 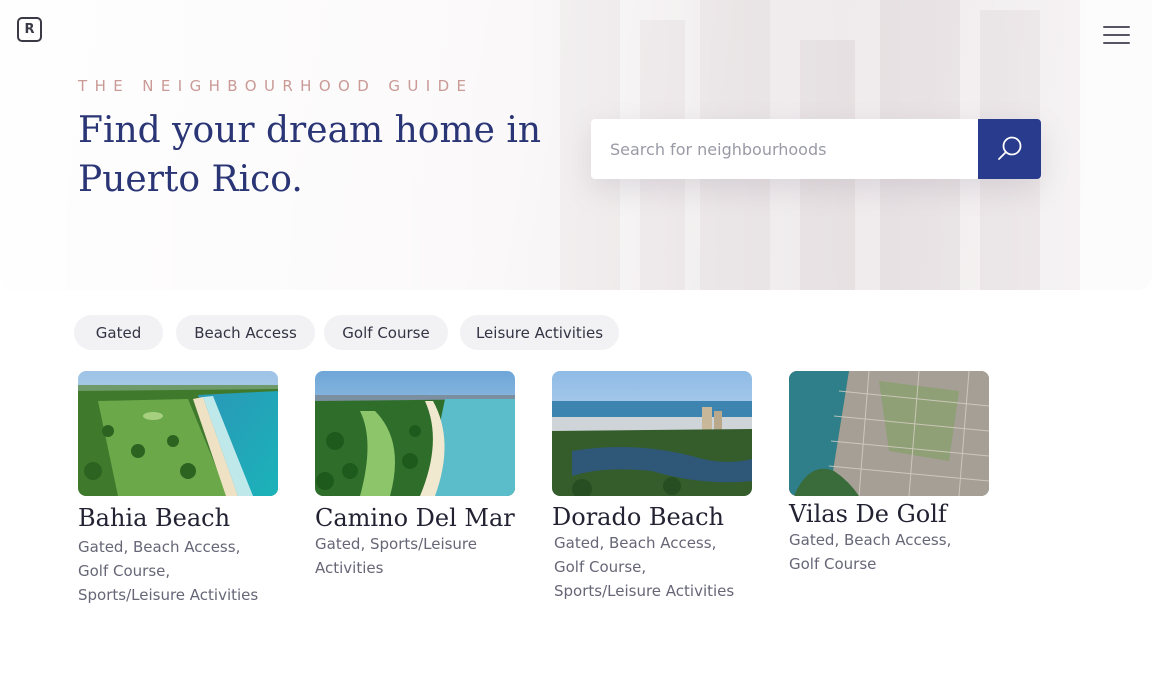 What do you see at coordinates (652, 517) in the screenshot?
I see `neighbourhood-name: Dorado Beach` at bounding box center [652, 517].